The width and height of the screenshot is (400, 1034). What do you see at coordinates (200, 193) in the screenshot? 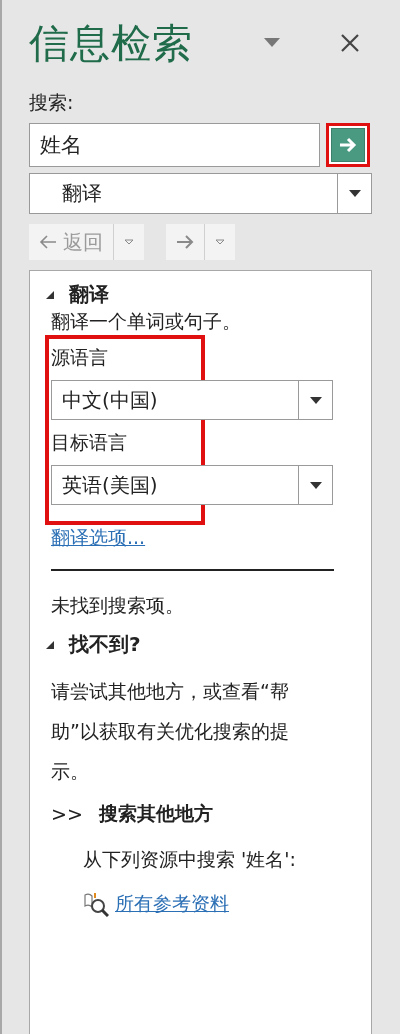
I see `service-dropdown: 翻译` at bounding box center [200, 193].